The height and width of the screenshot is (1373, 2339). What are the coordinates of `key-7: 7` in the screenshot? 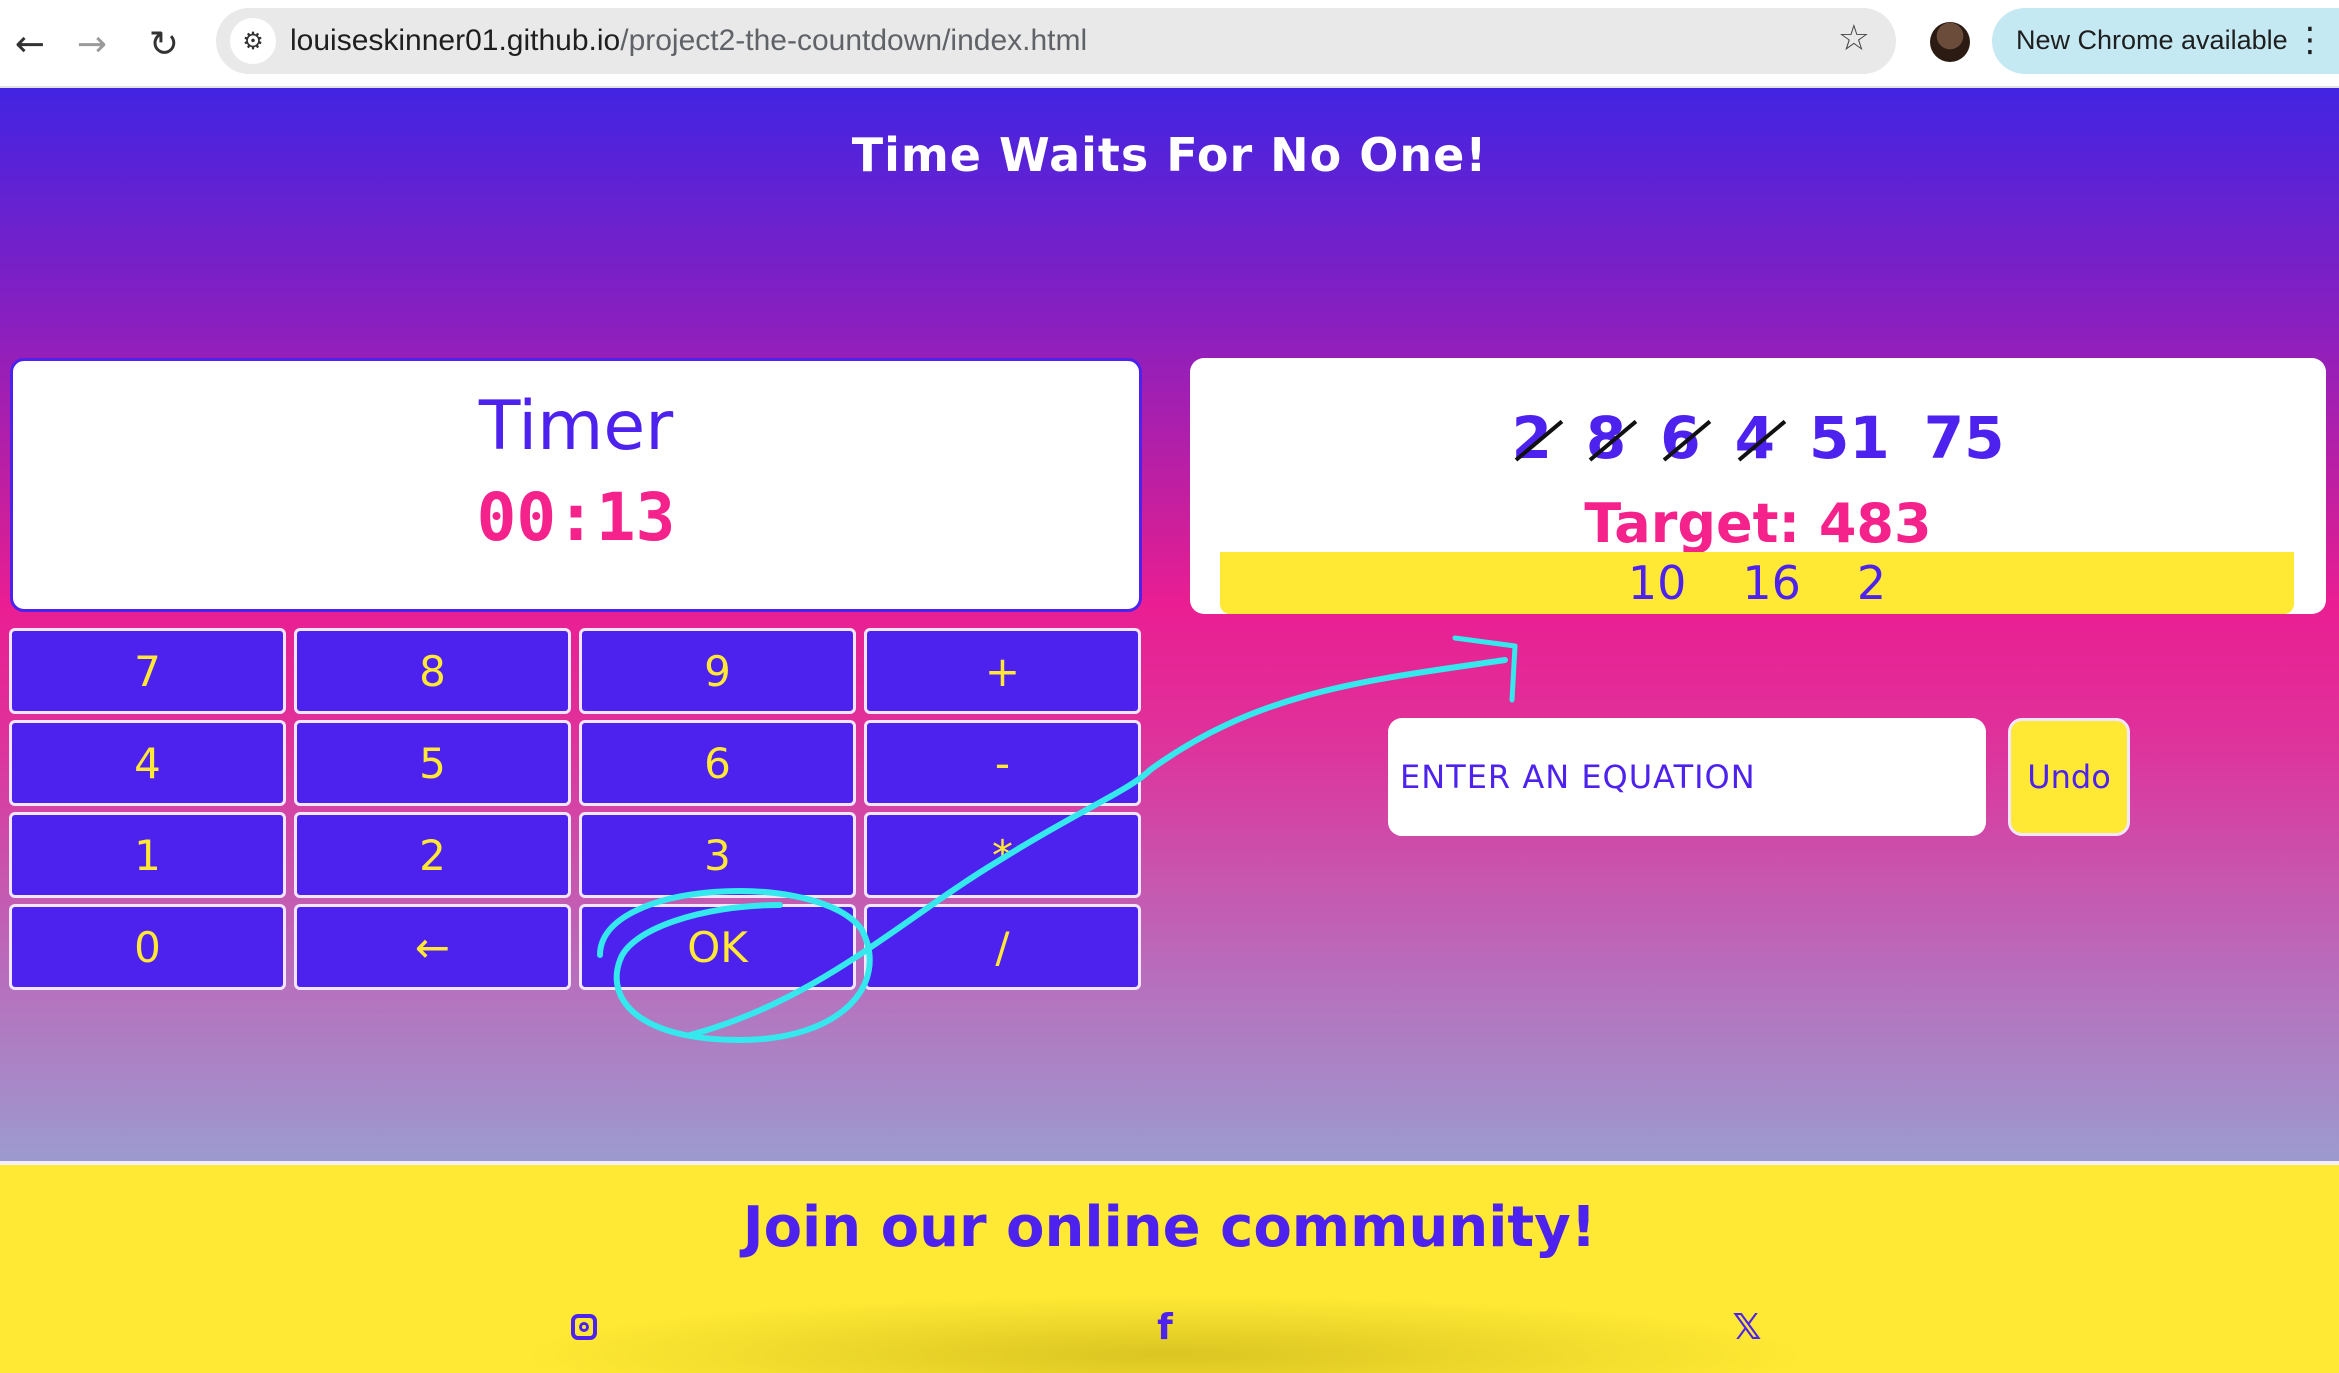 It's located at (147, 671).